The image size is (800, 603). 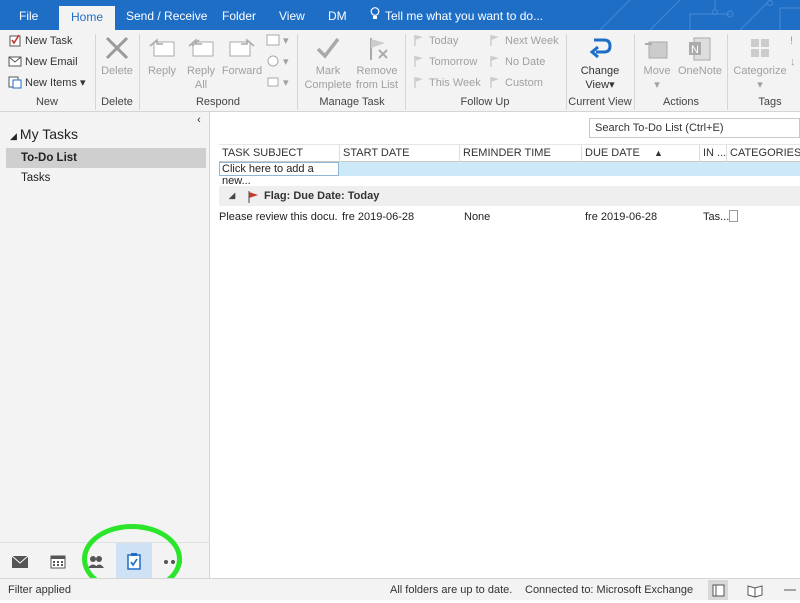 I want to click on follow-no-date-label: No Date, so click(x=525, y=62).